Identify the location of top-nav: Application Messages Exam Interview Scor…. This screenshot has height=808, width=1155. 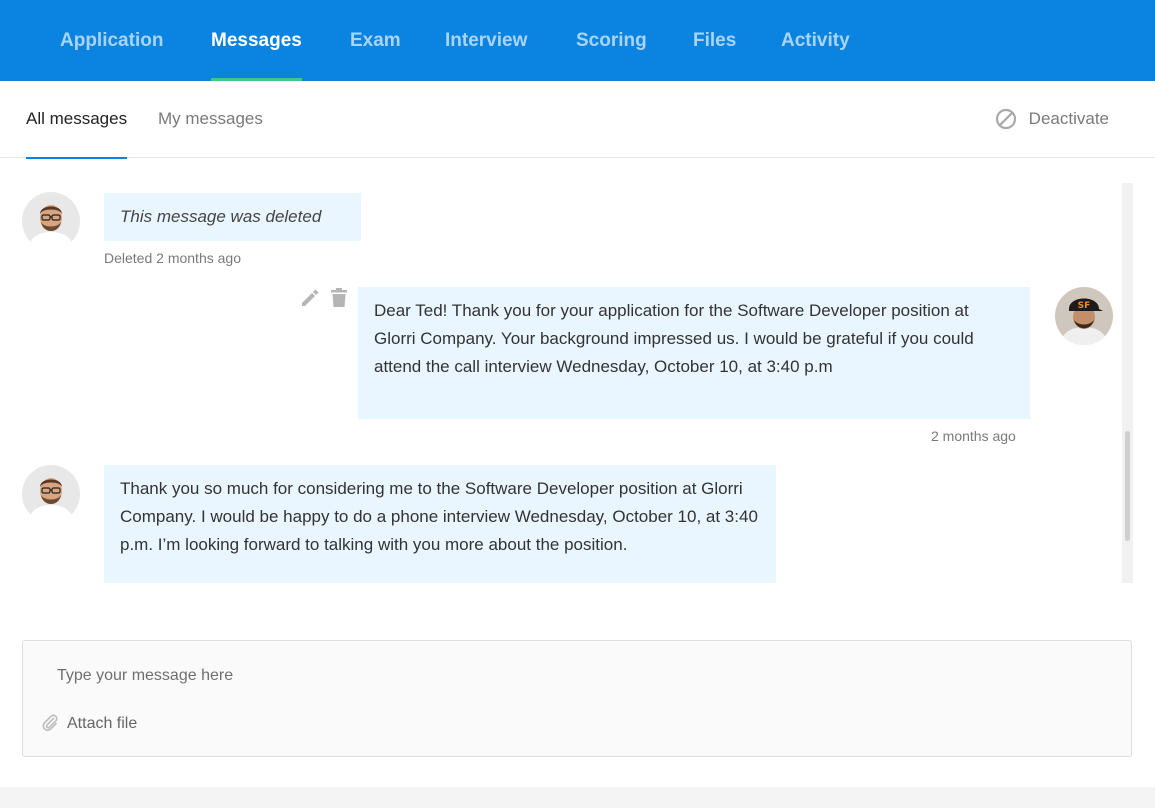
(577, 40).